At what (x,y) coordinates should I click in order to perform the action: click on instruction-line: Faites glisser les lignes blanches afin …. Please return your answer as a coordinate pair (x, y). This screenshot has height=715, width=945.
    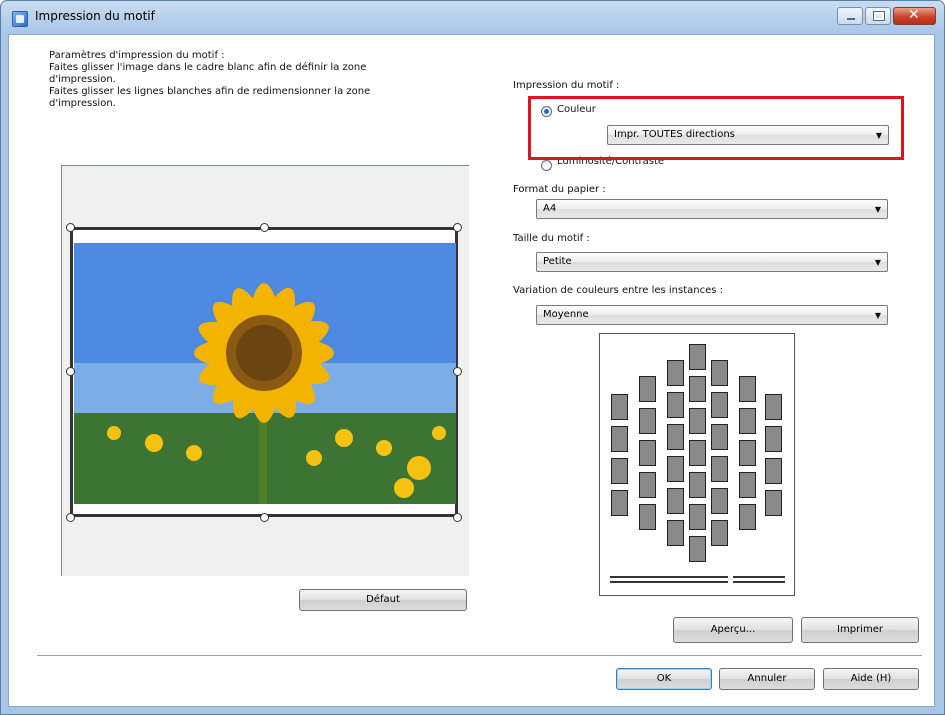
    Looking at the image, I should click on (210, 91).